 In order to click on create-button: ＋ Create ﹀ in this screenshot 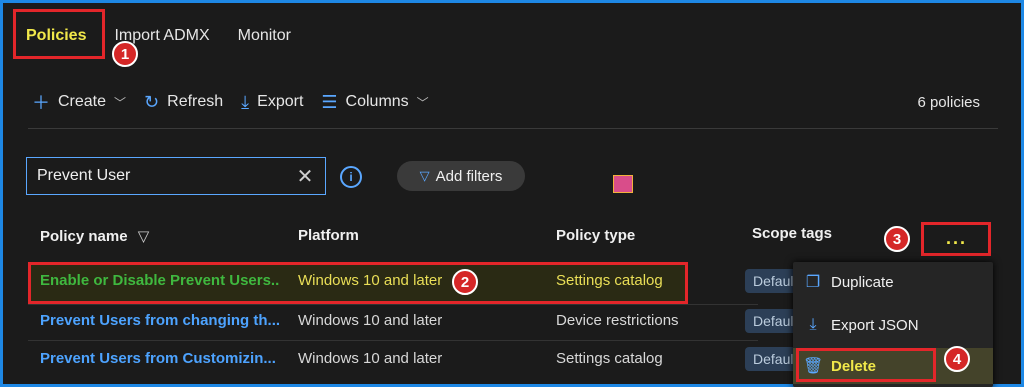, I will do `click(79, 102)`.